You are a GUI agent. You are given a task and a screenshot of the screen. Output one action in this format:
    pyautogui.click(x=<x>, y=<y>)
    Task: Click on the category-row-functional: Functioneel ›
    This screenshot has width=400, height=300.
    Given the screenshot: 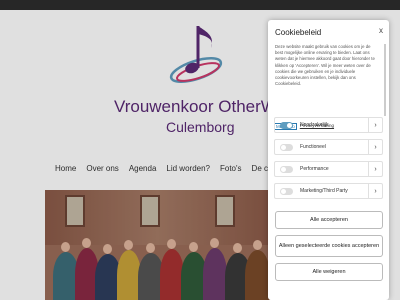 What is the action you would take?
    pyautogui.click(x=328, y=147)
    